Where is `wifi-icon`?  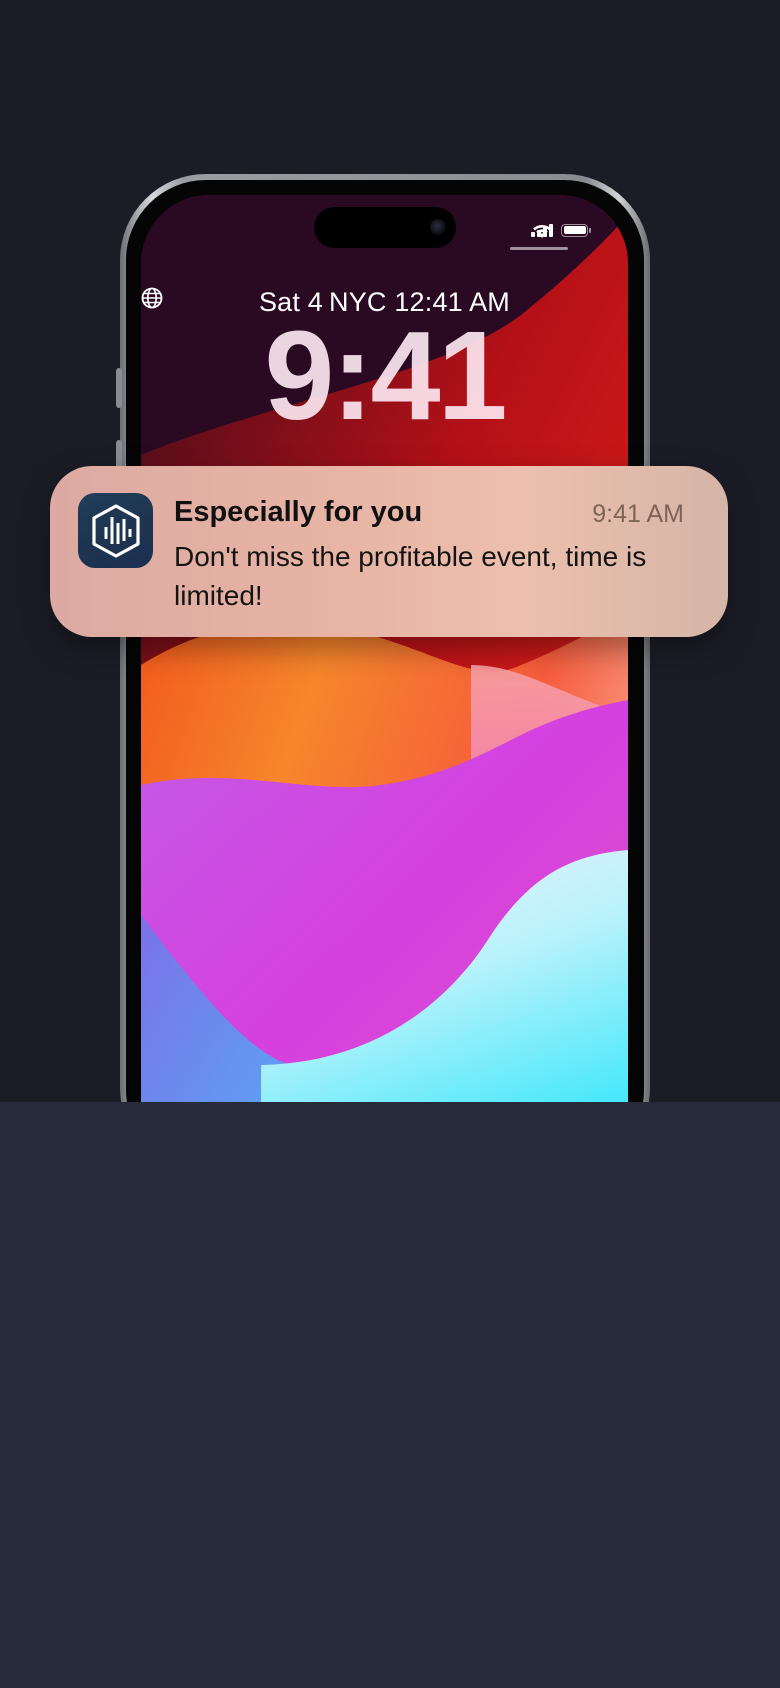 wifi-icon is located at coordinates (542, 231).